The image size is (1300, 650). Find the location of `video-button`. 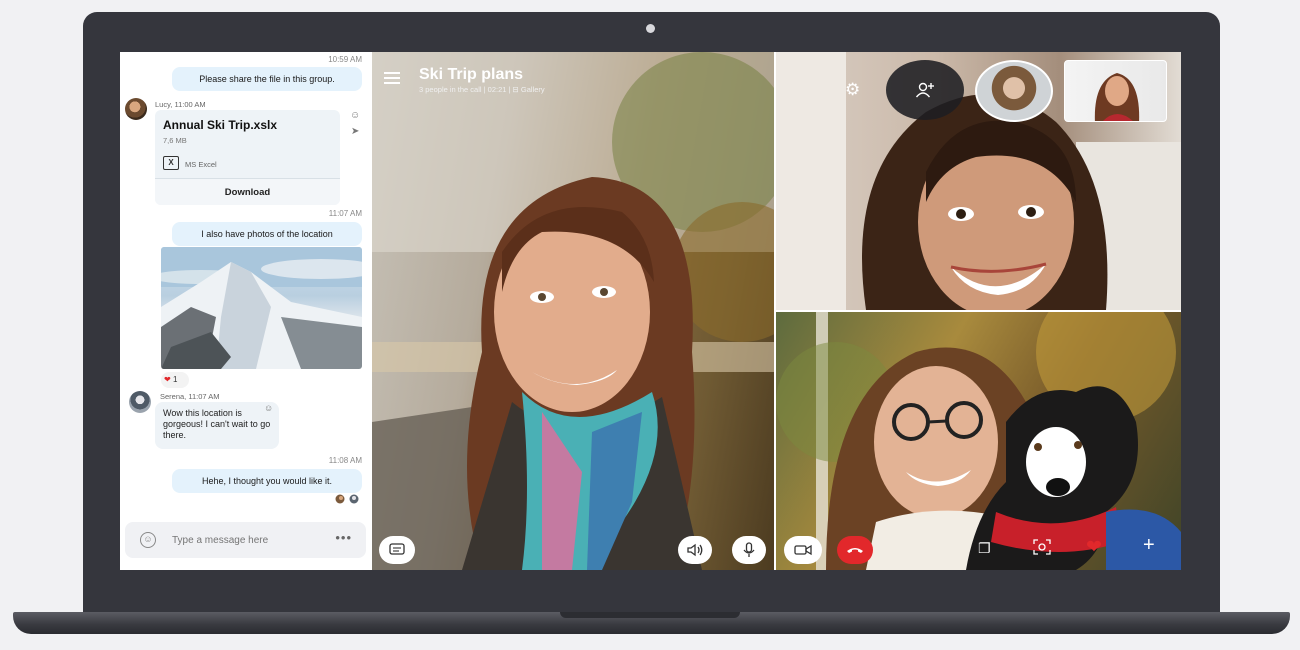

video-button is located at coordinates (803, 550).